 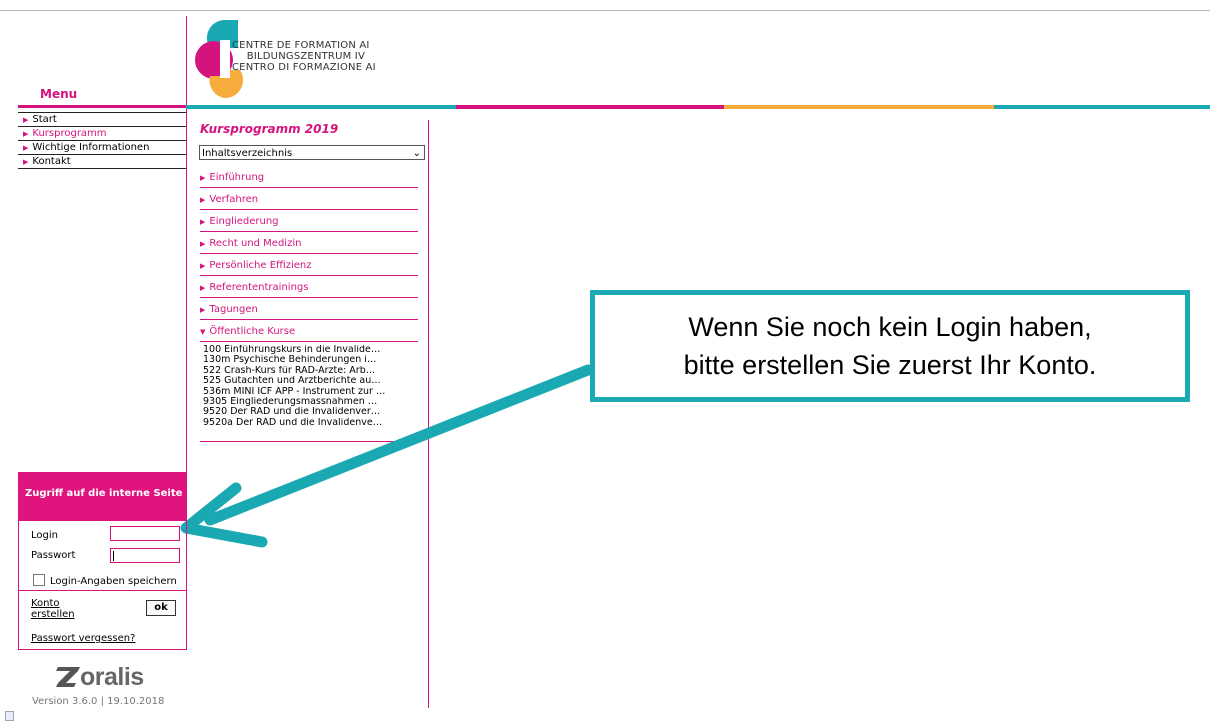 What do you see at coordinates (68, 677) in the screenshot?
I see `z-logo-icon` at bounding box center [68, 677].